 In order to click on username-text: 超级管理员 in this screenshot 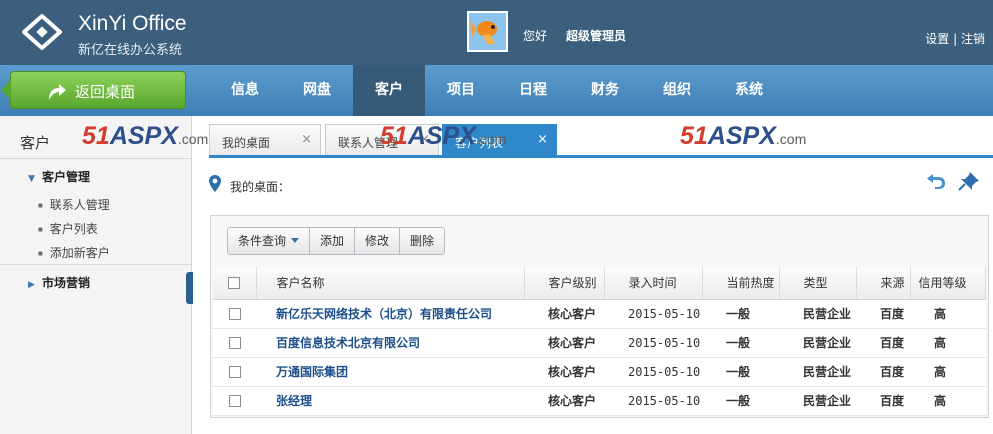, I will do `click(596, 36)`.